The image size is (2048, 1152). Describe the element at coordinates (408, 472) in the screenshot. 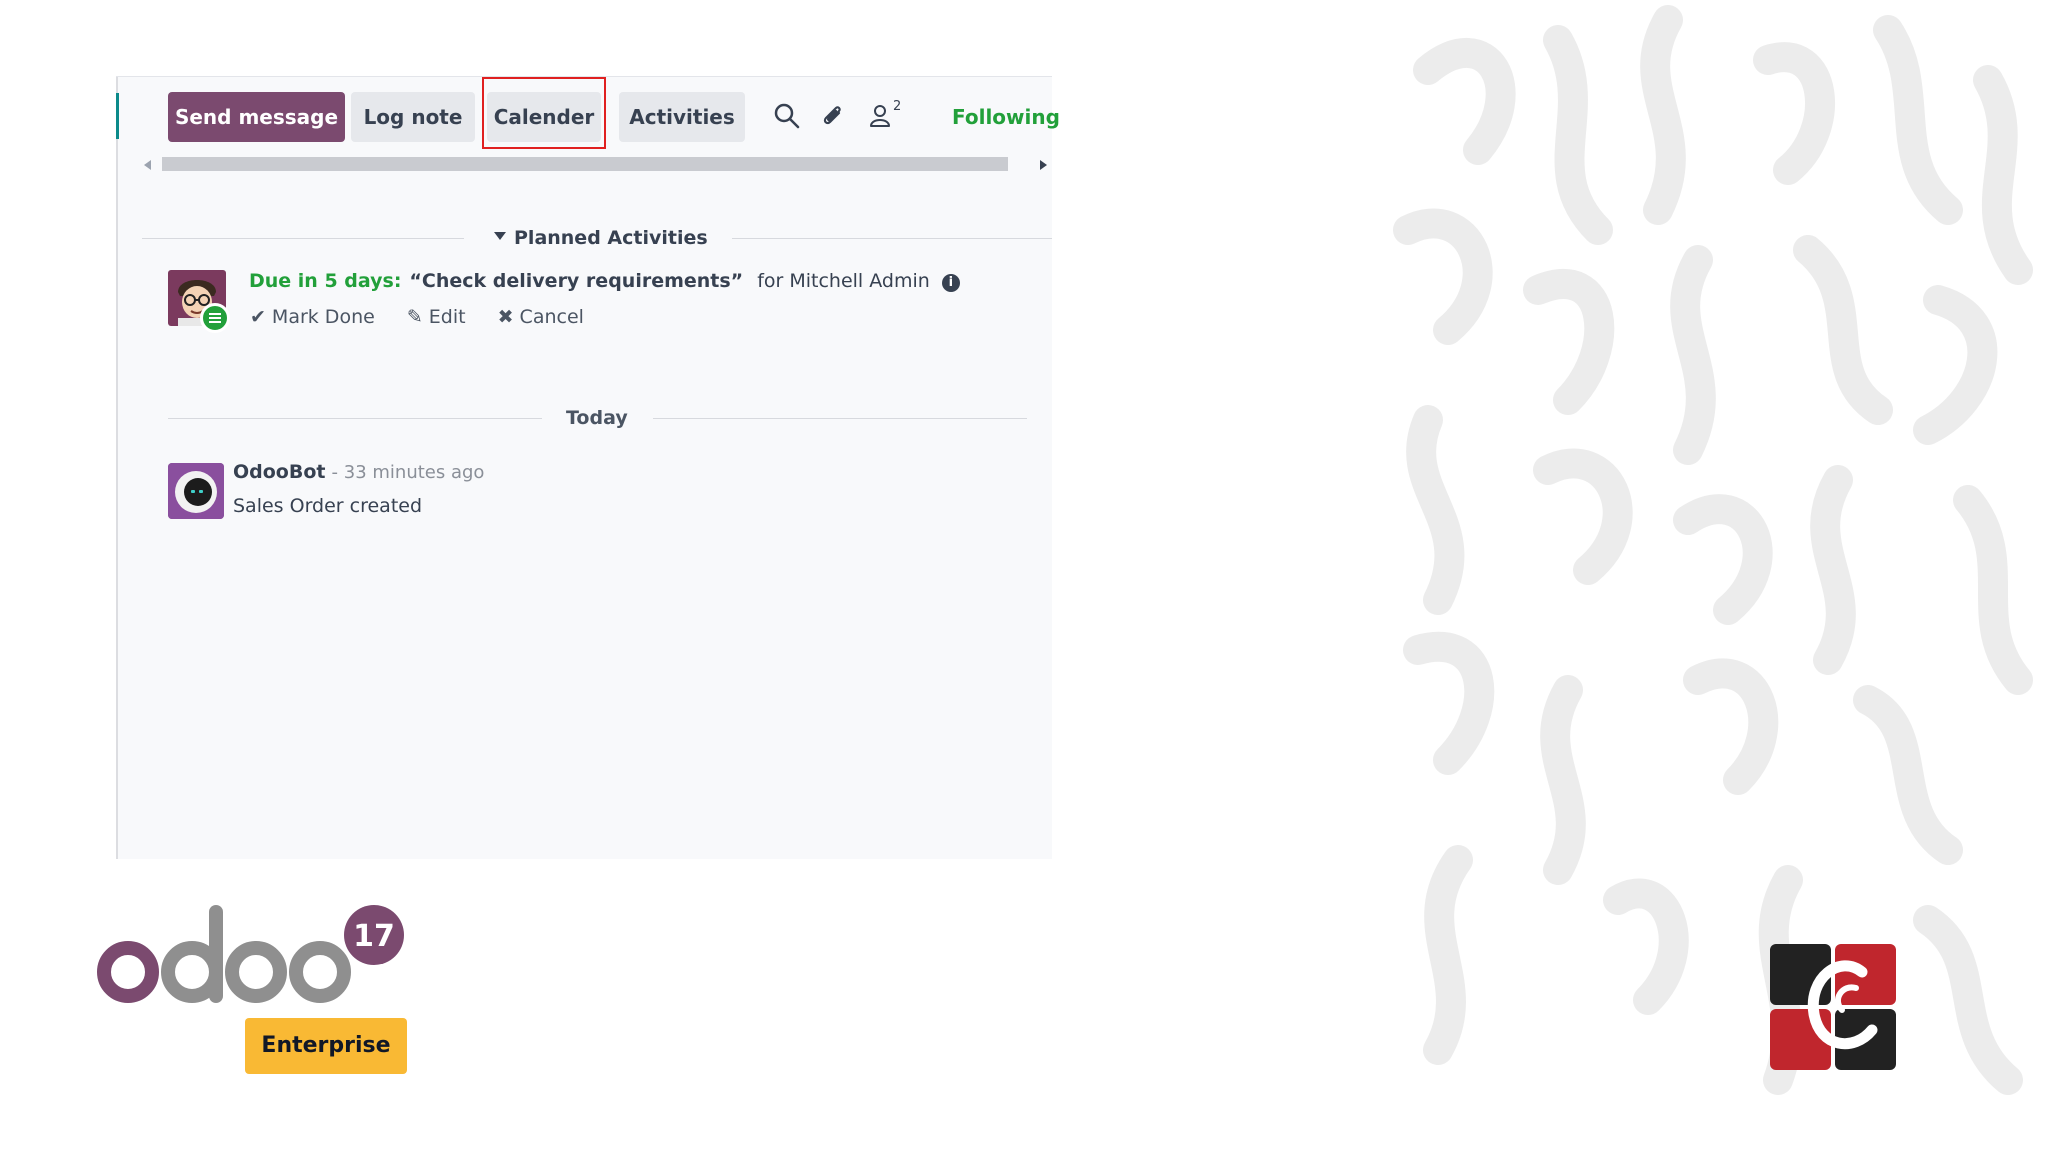

I see `message-timestamp: - 33 minutes ago` at that location.